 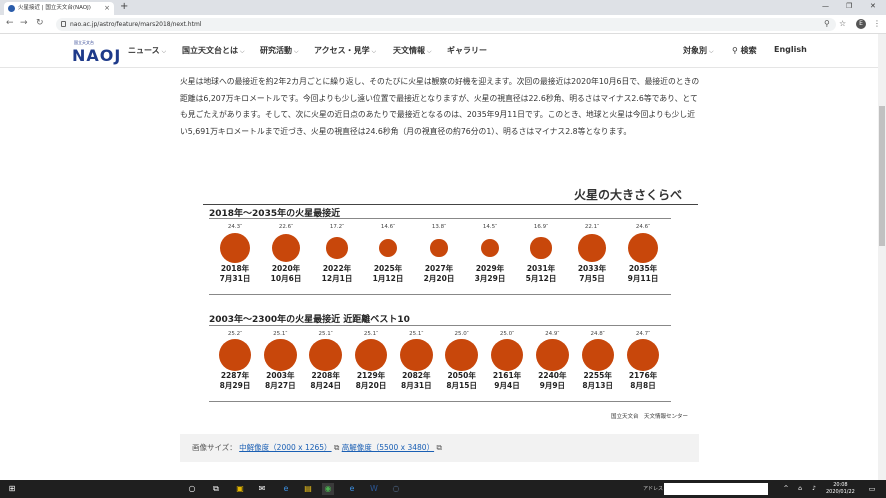 I want to click on approach-month-day: 8月13日, so click(x=597, y=385).